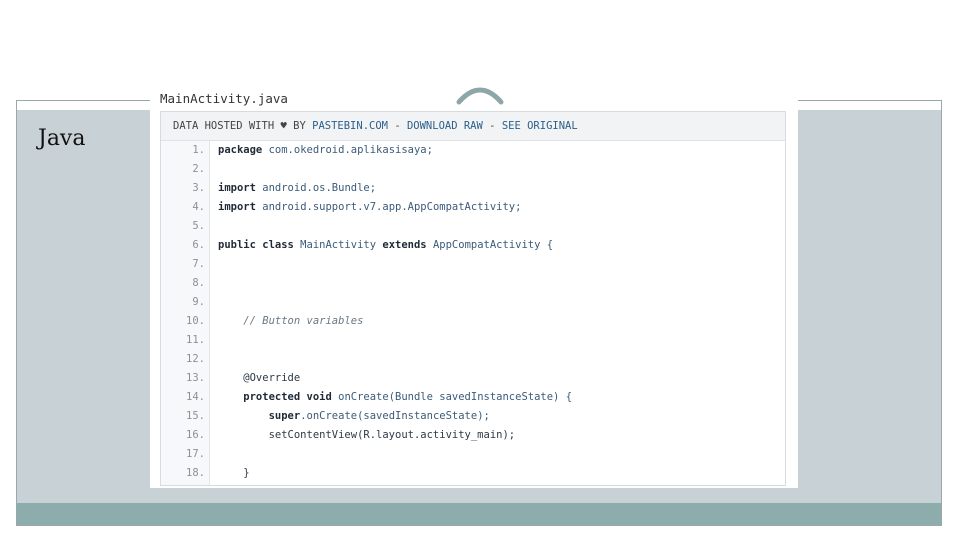 The width and height of the screenshot is (960, 540). Describe the element at coordinates (283, 126) in the screenshot. I see `heart-icon: ♥` at that location.